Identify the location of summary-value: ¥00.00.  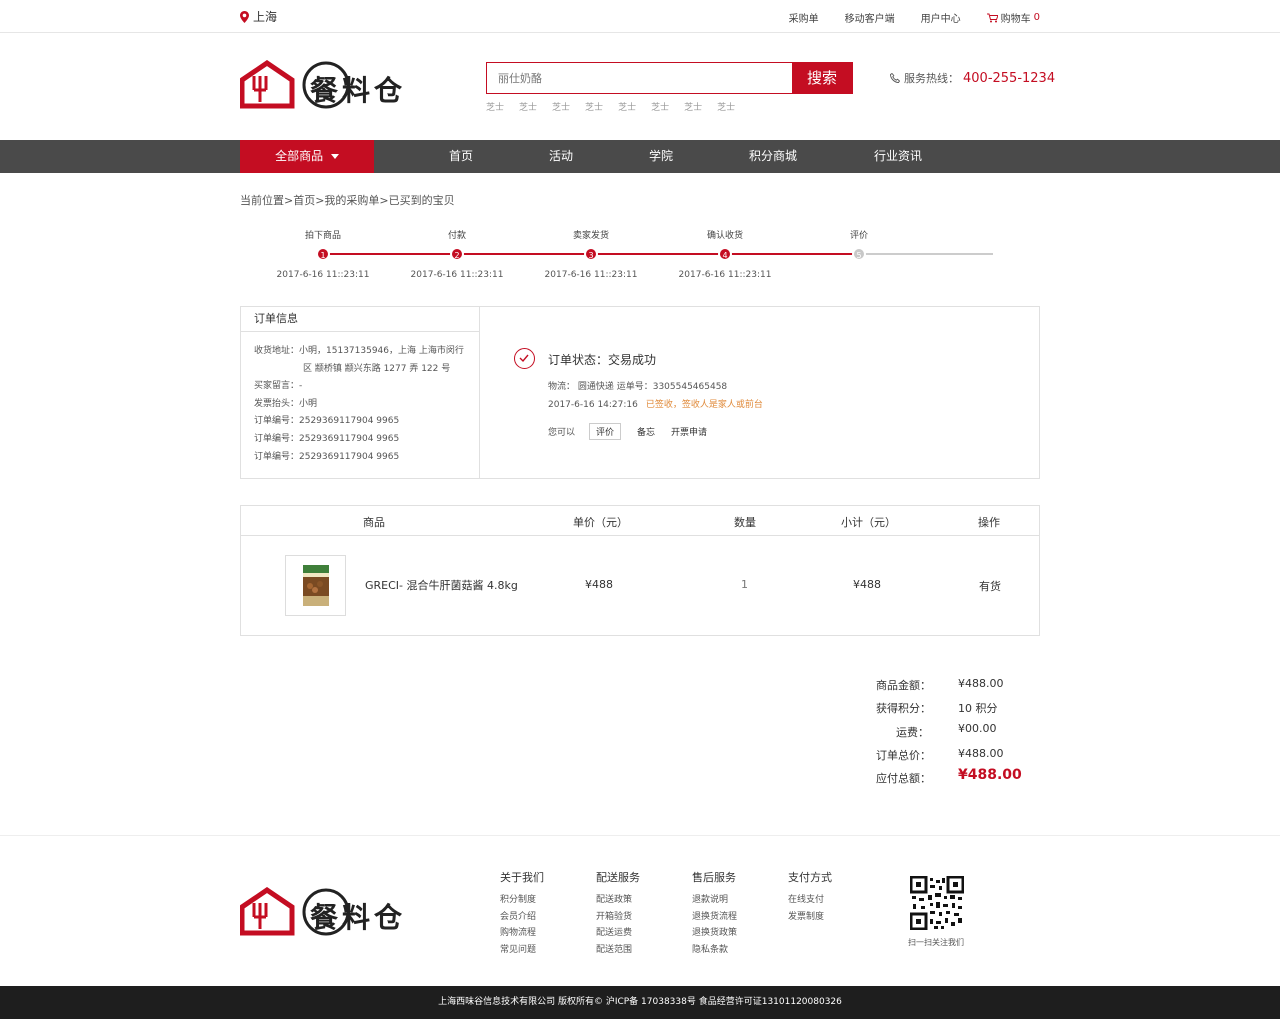
(977, 728).